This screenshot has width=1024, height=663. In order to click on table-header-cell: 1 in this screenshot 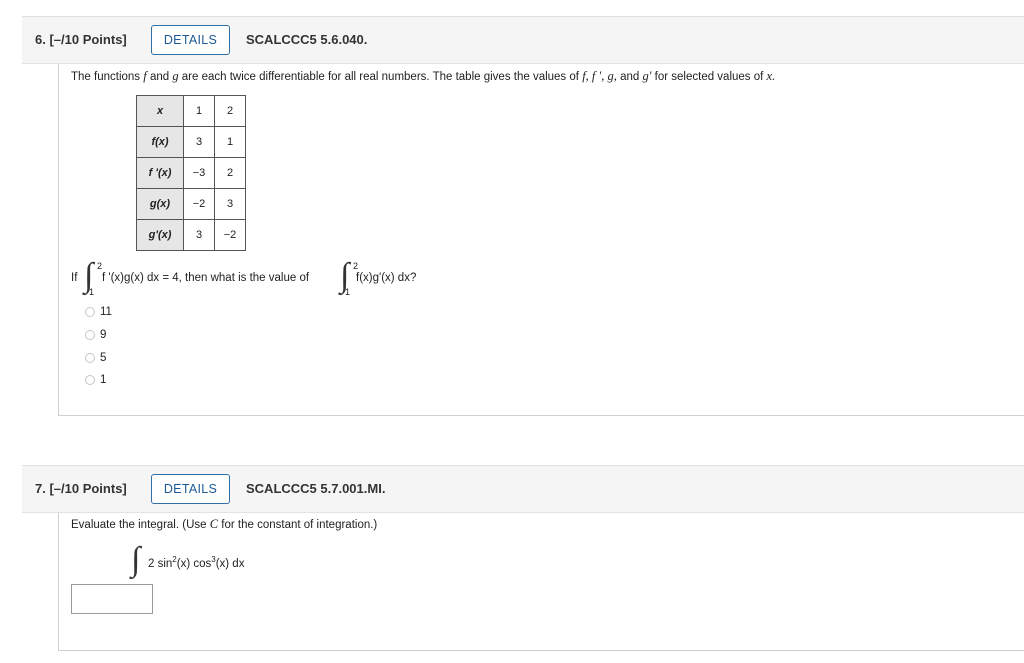, I will do `click(199, 111)`.